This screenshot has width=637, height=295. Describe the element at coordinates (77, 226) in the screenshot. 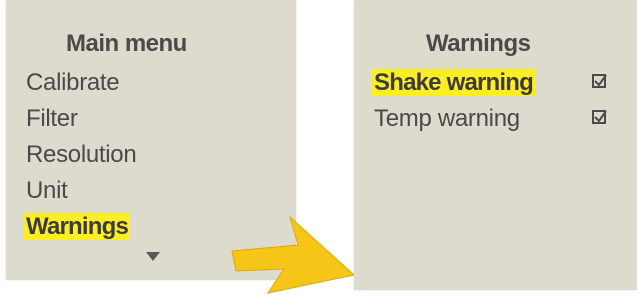

I see `menu-item-label: Warnings` at that location.